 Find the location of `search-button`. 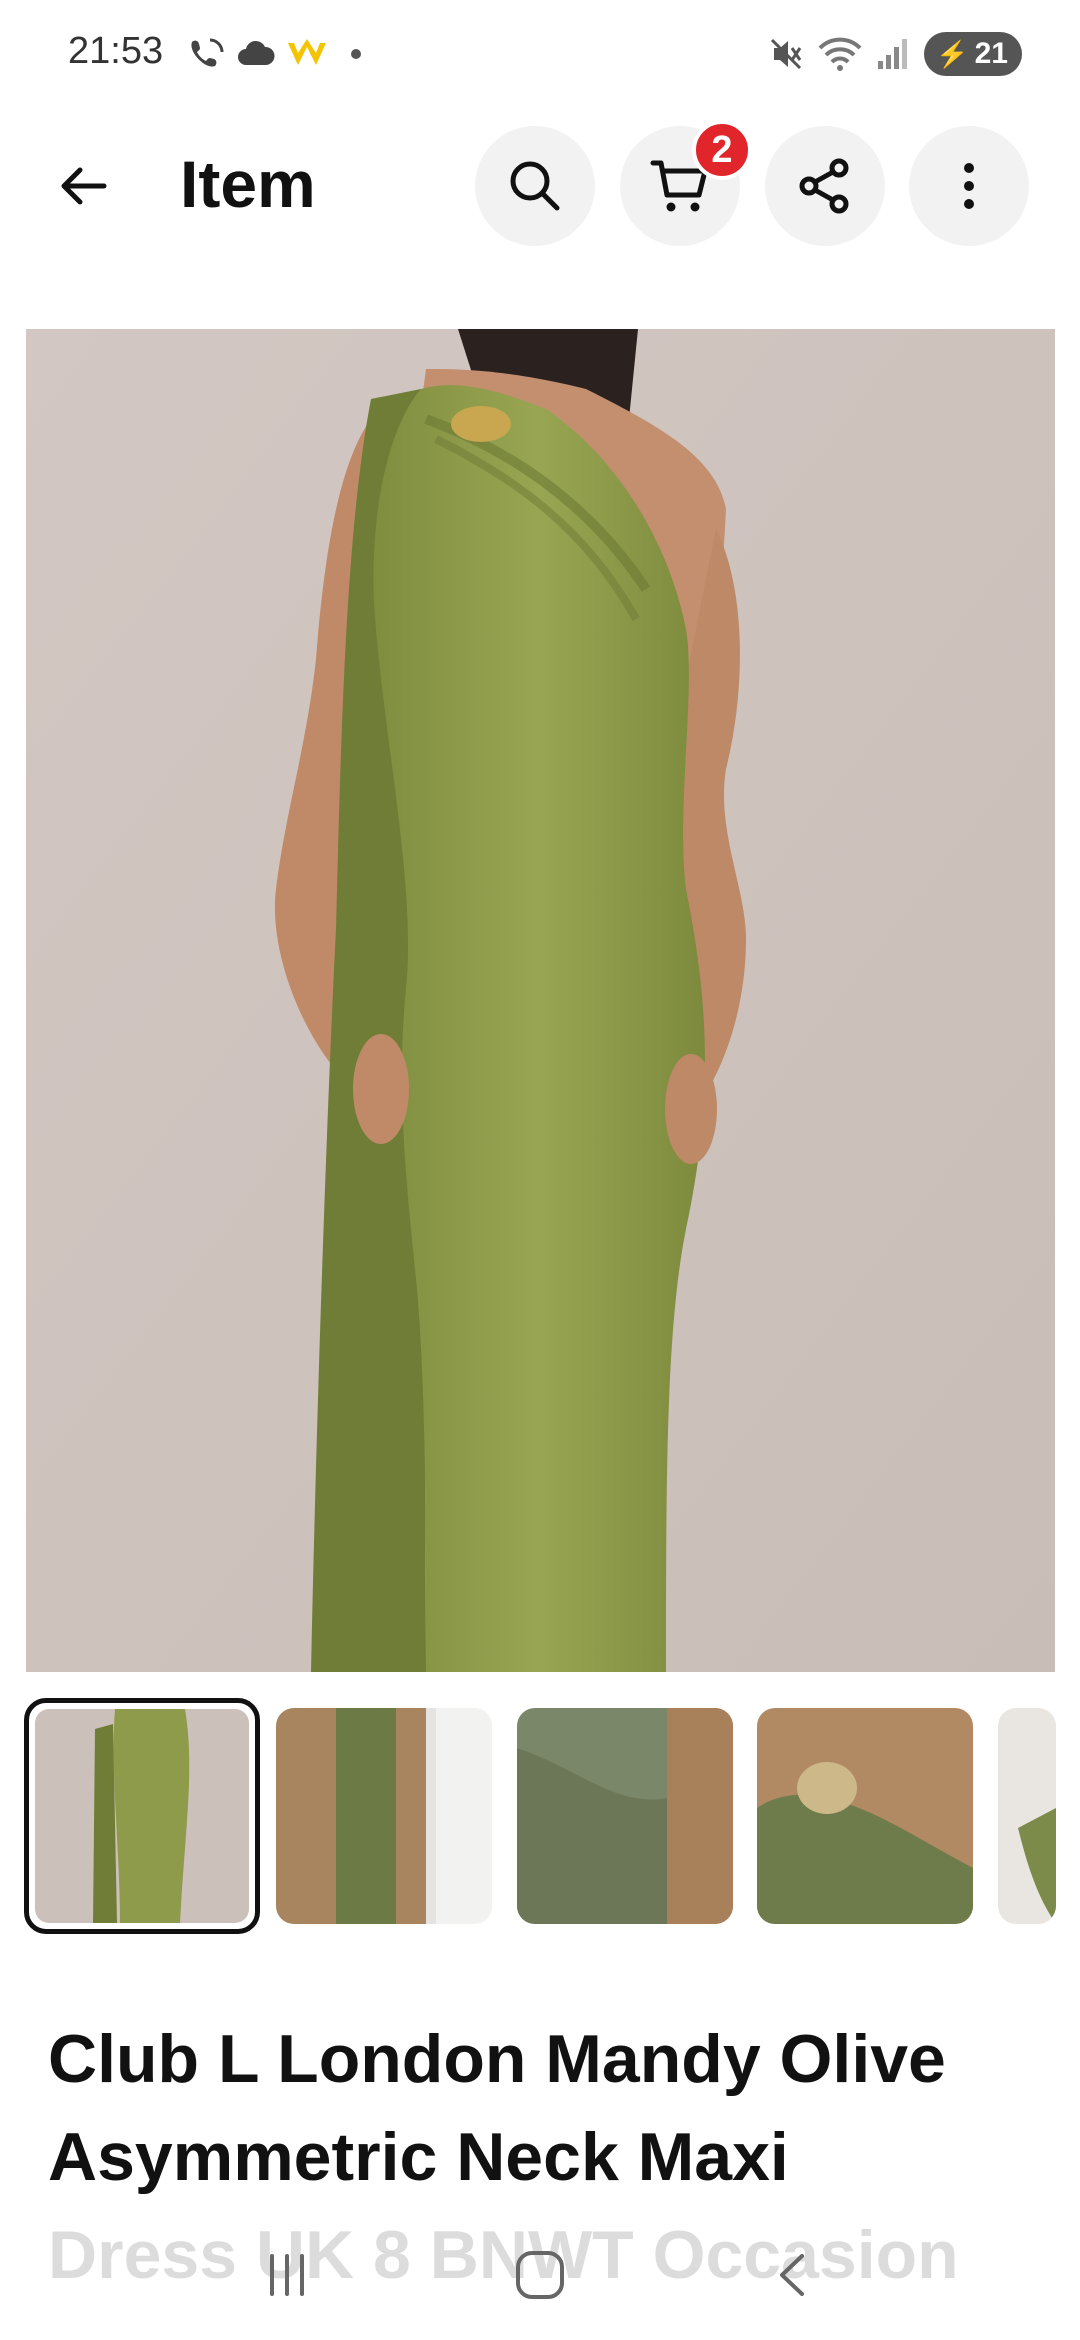

search-button is located at coordinates (535, 186).